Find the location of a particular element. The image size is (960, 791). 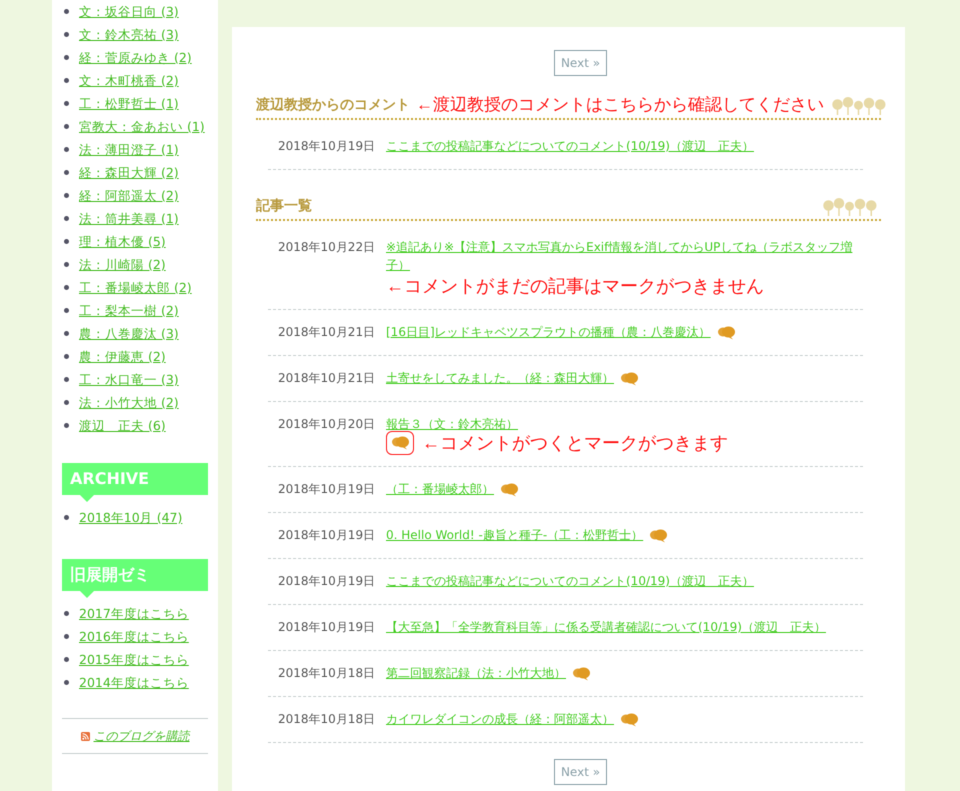

post-link: （工：番場崚太郎） is located at coordinates (440, 489).